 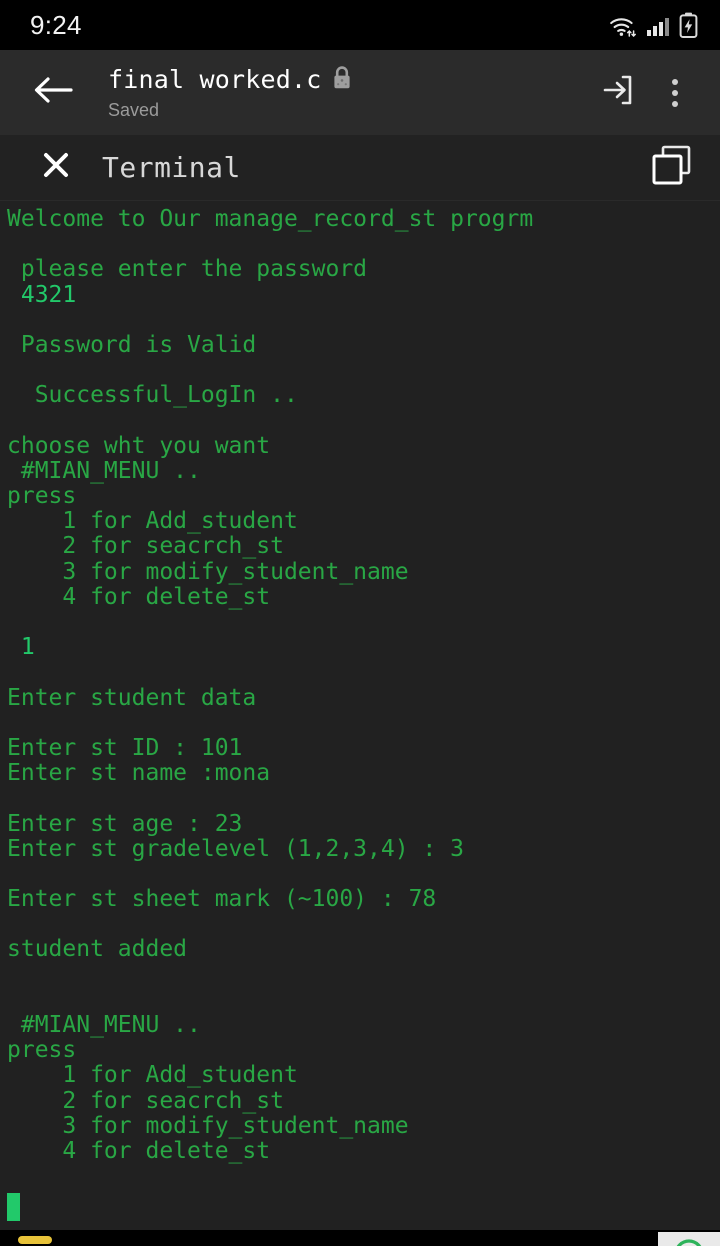 What do you see at coordinates (13, 1207) in the screenshot?
I see `terminal-cursor` at bounding box center [13, 1207].